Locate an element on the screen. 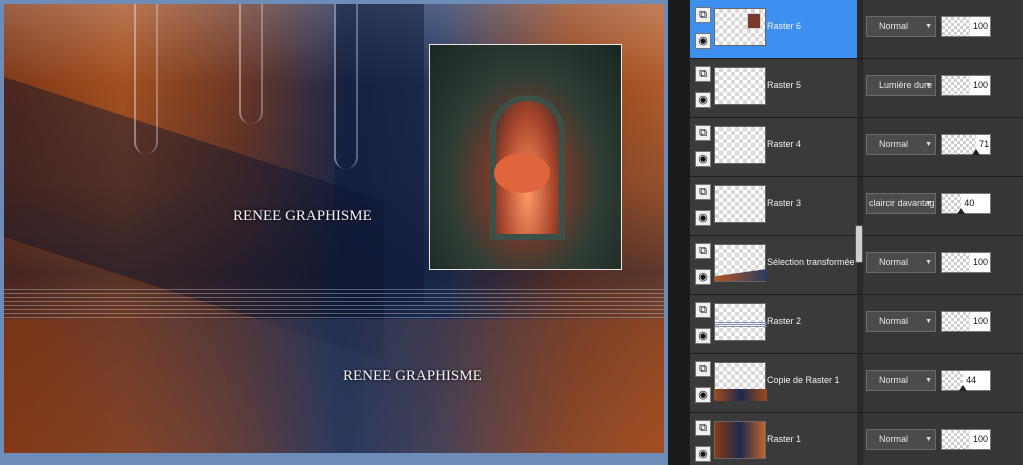 Image resolution: width=1023 pixels, height=465 pixels. layer-properties: claircir davantag ▼ 40 is located at coordinates (943, 206).